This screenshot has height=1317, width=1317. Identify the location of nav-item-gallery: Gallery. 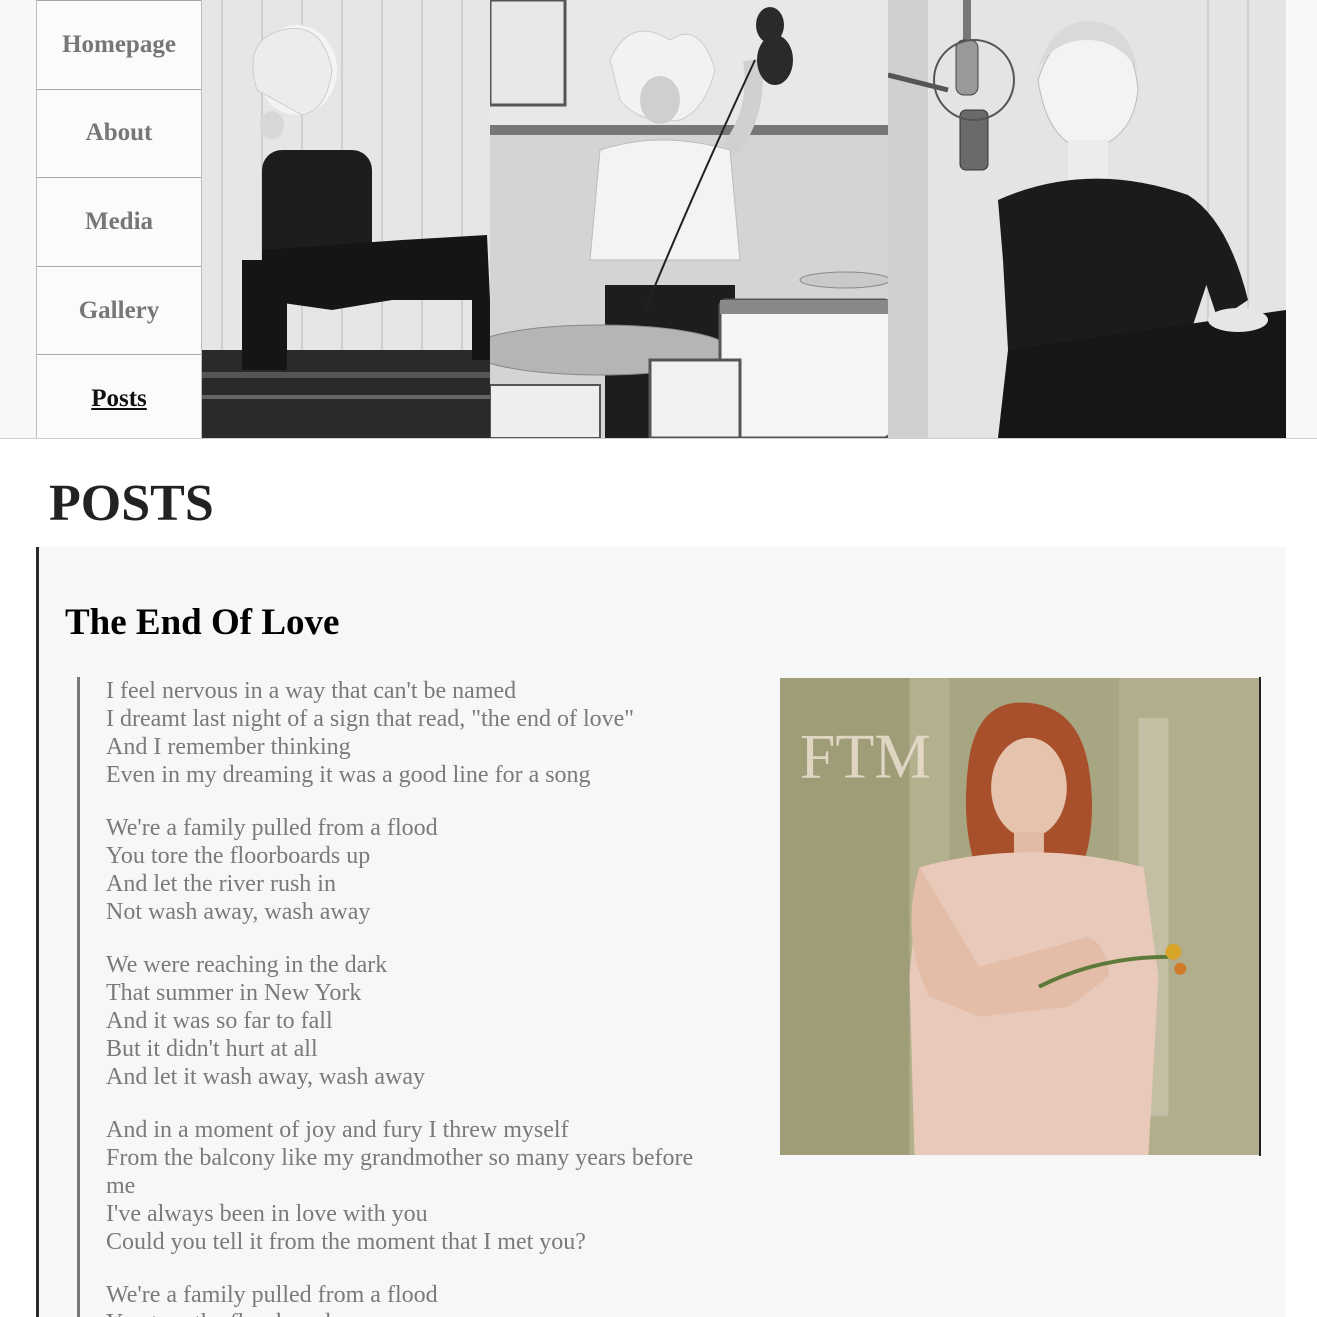
(119, 310).